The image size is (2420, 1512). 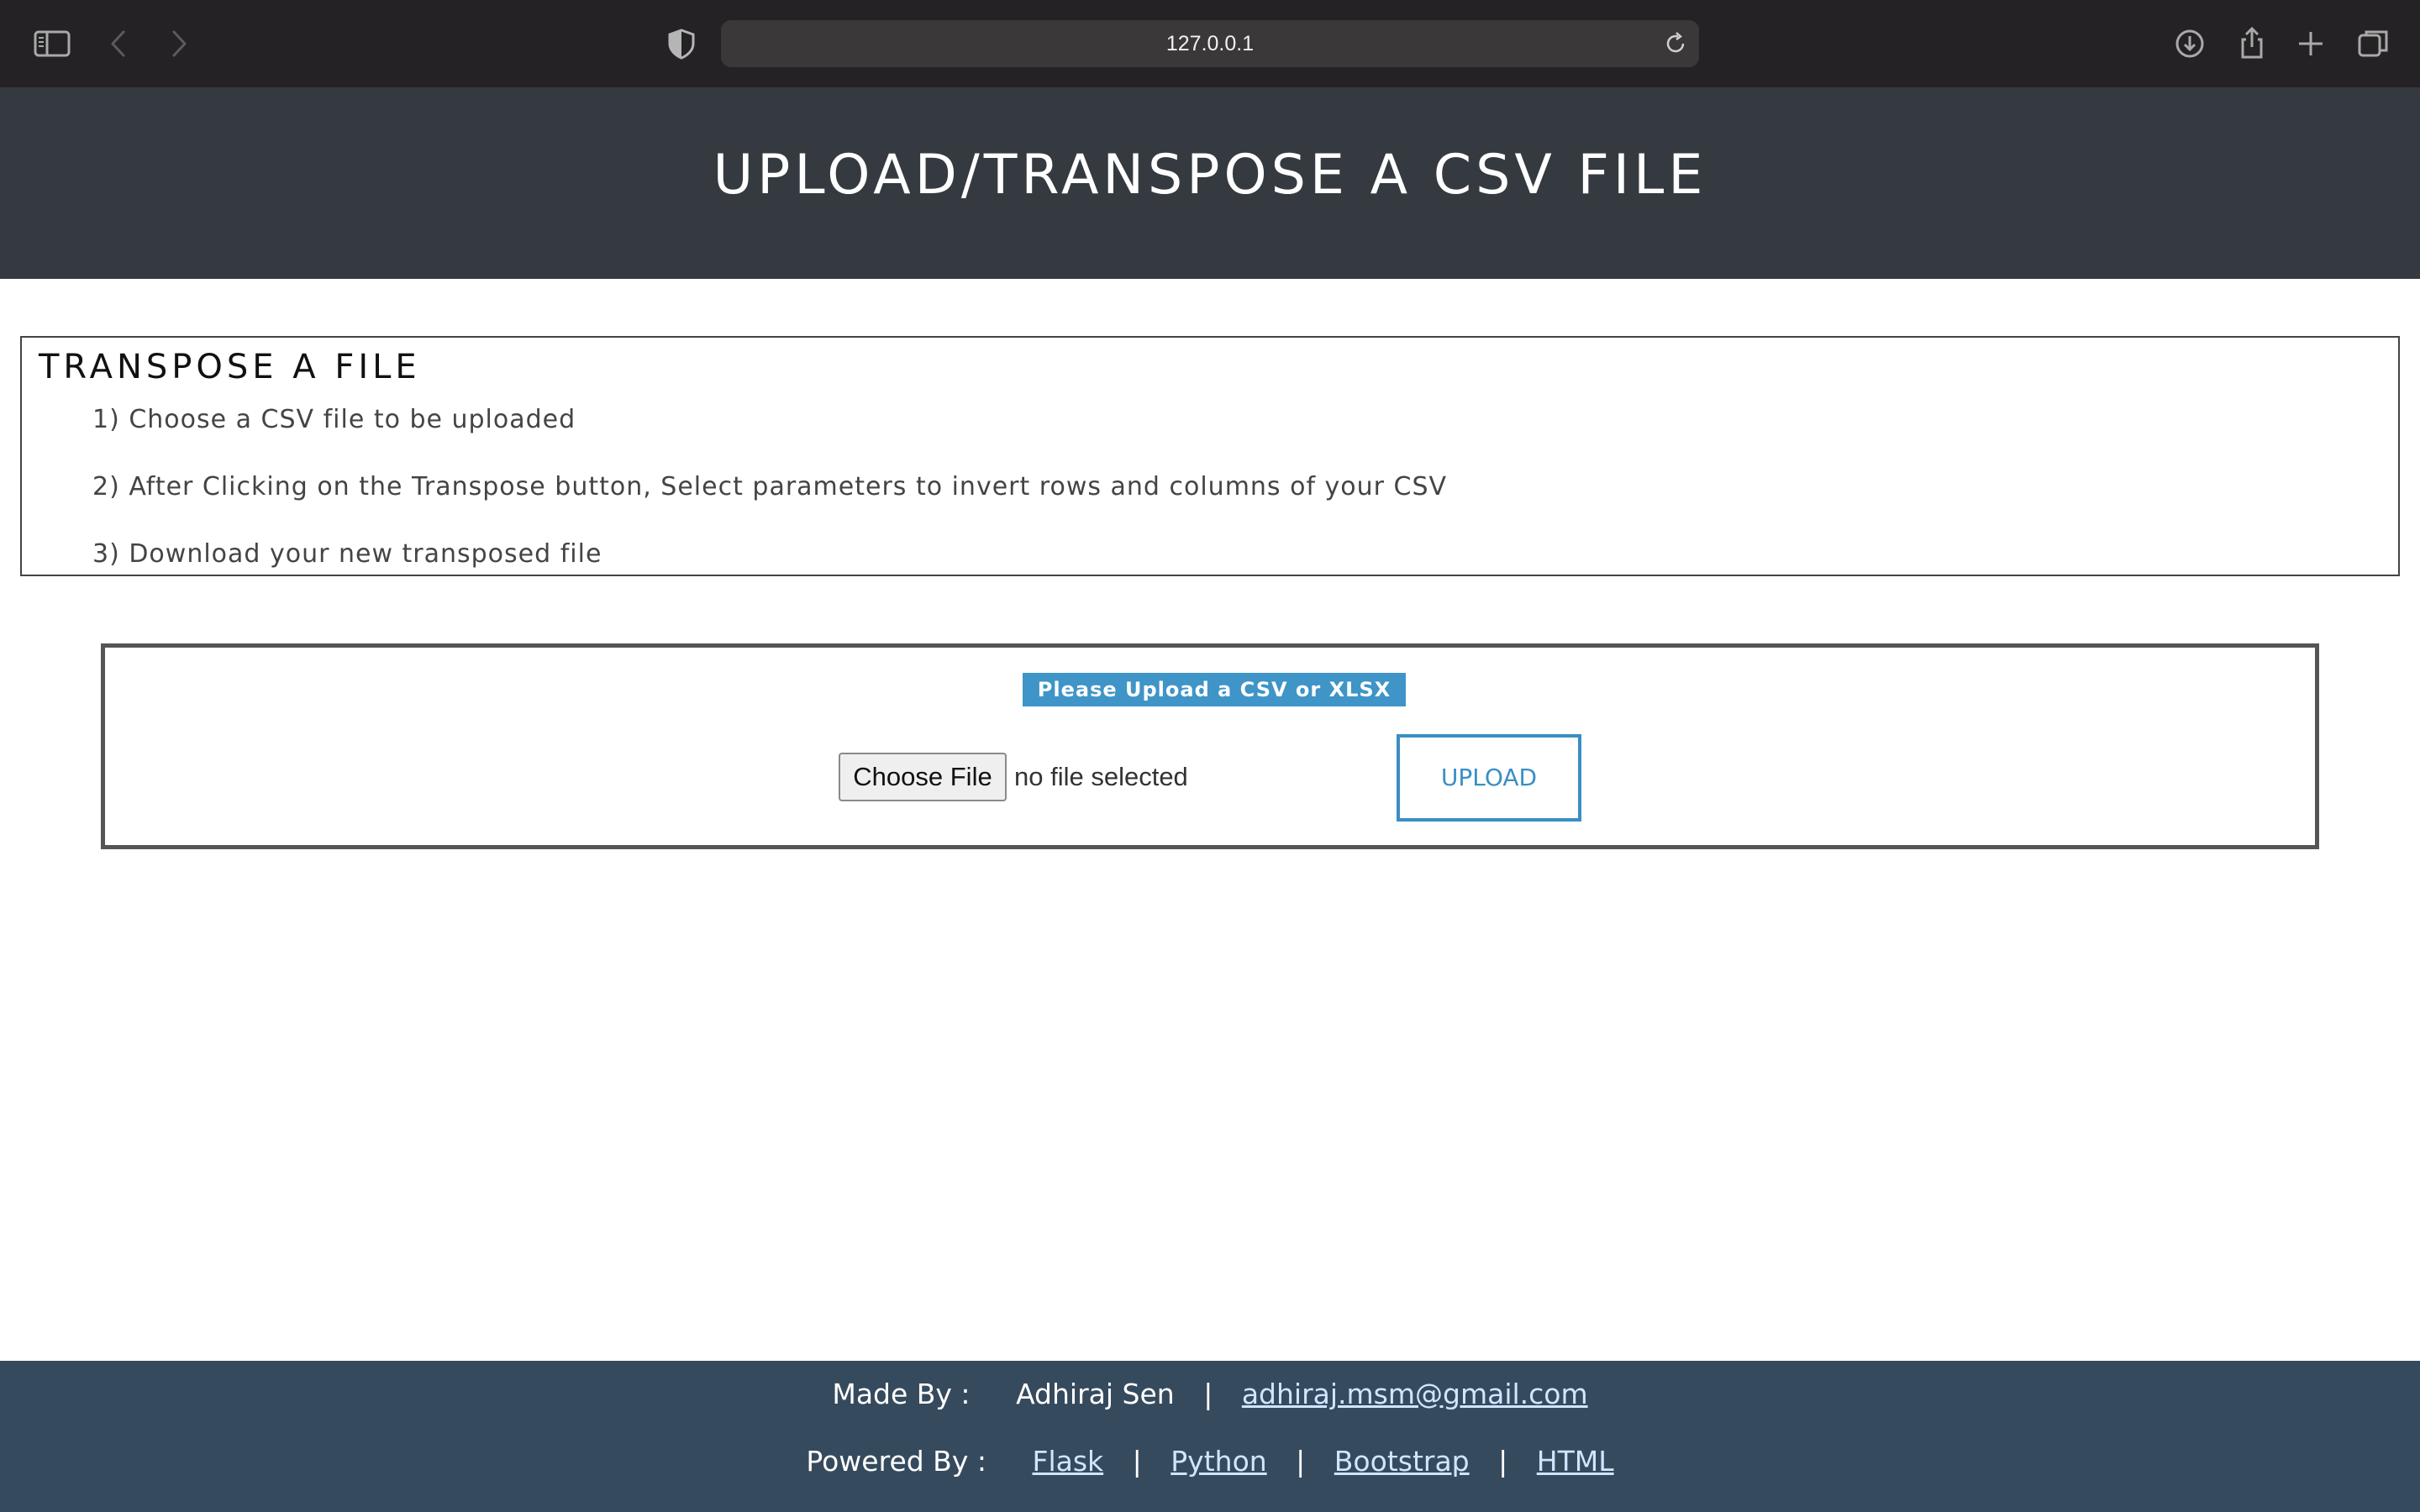 I want to click on html-link: HTML, so click(x=1575, y=1461).